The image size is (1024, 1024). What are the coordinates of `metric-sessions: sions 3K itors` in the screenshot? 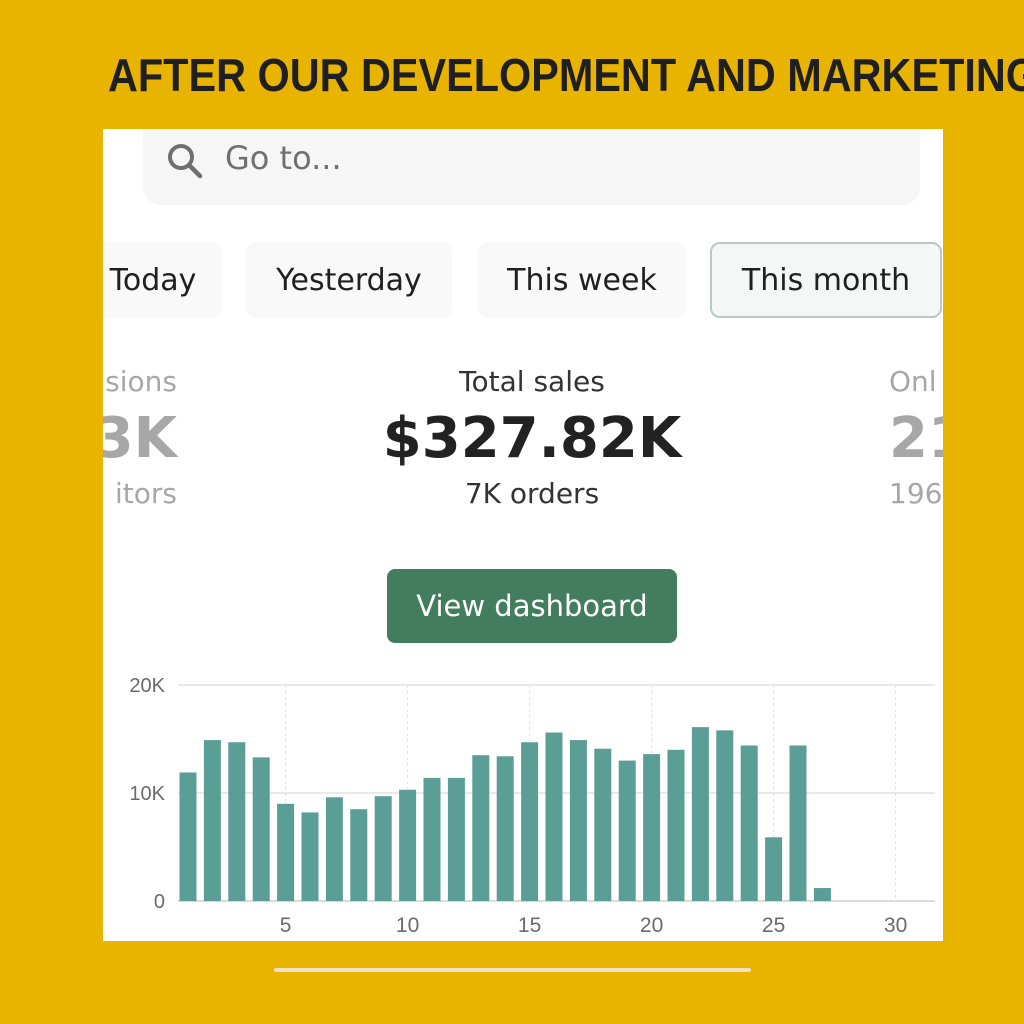 It's located at (140, 437).